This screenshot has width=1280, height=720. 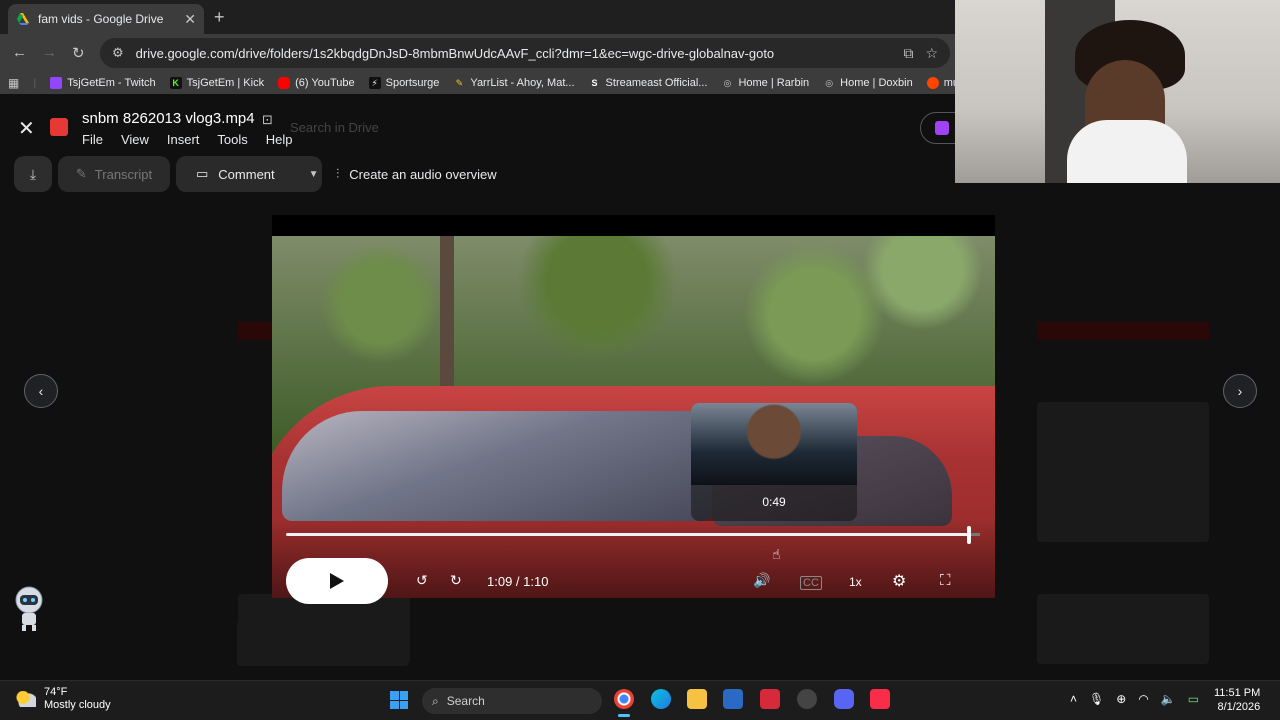 What do you see at coordinates (518, 581) in the screenshot?
I see `timecode: 1:09 / 1:10` at bounding box center [518, 581].